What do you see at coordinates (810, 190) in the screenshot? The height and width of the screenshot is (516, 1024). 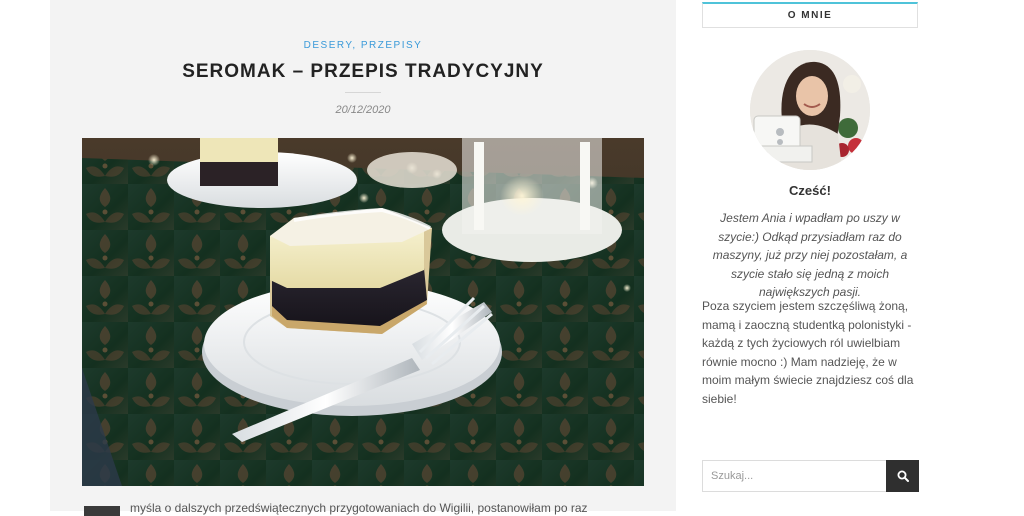 I see `greeting: Cześć!` at bounding box center [810, 190].